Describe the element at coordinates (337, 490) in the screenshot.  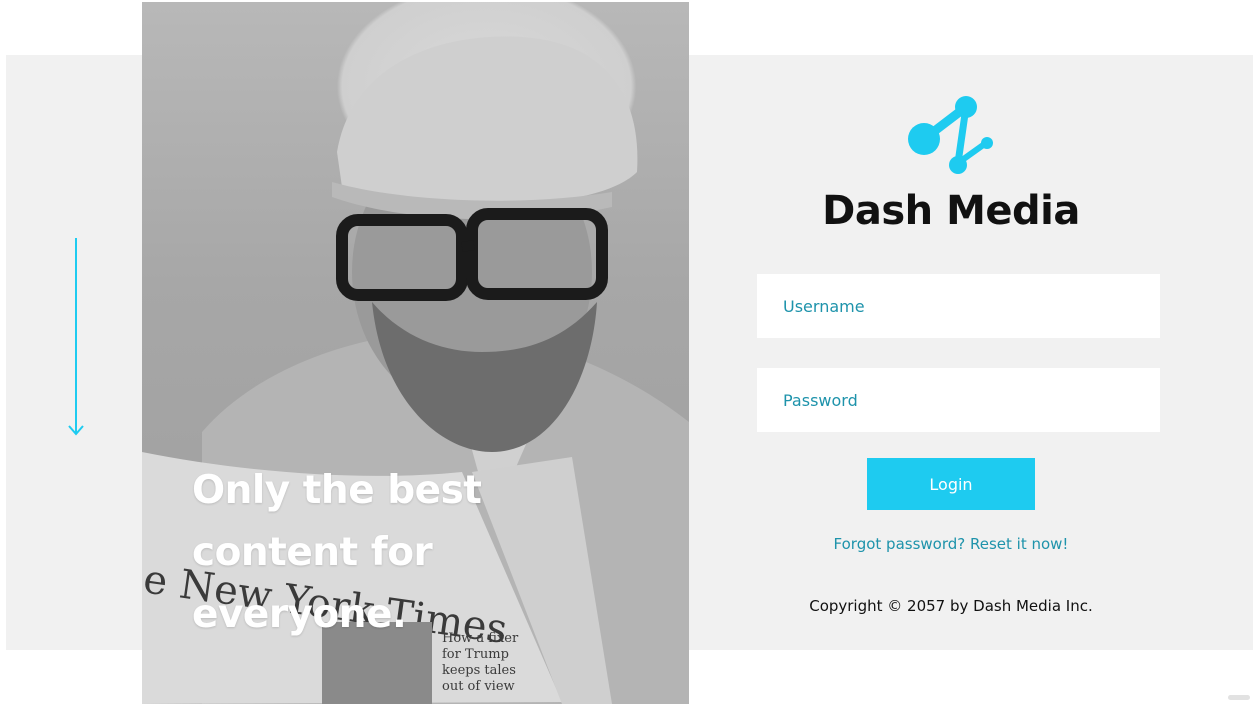
I see `tagline-line: Only the best` at that location.